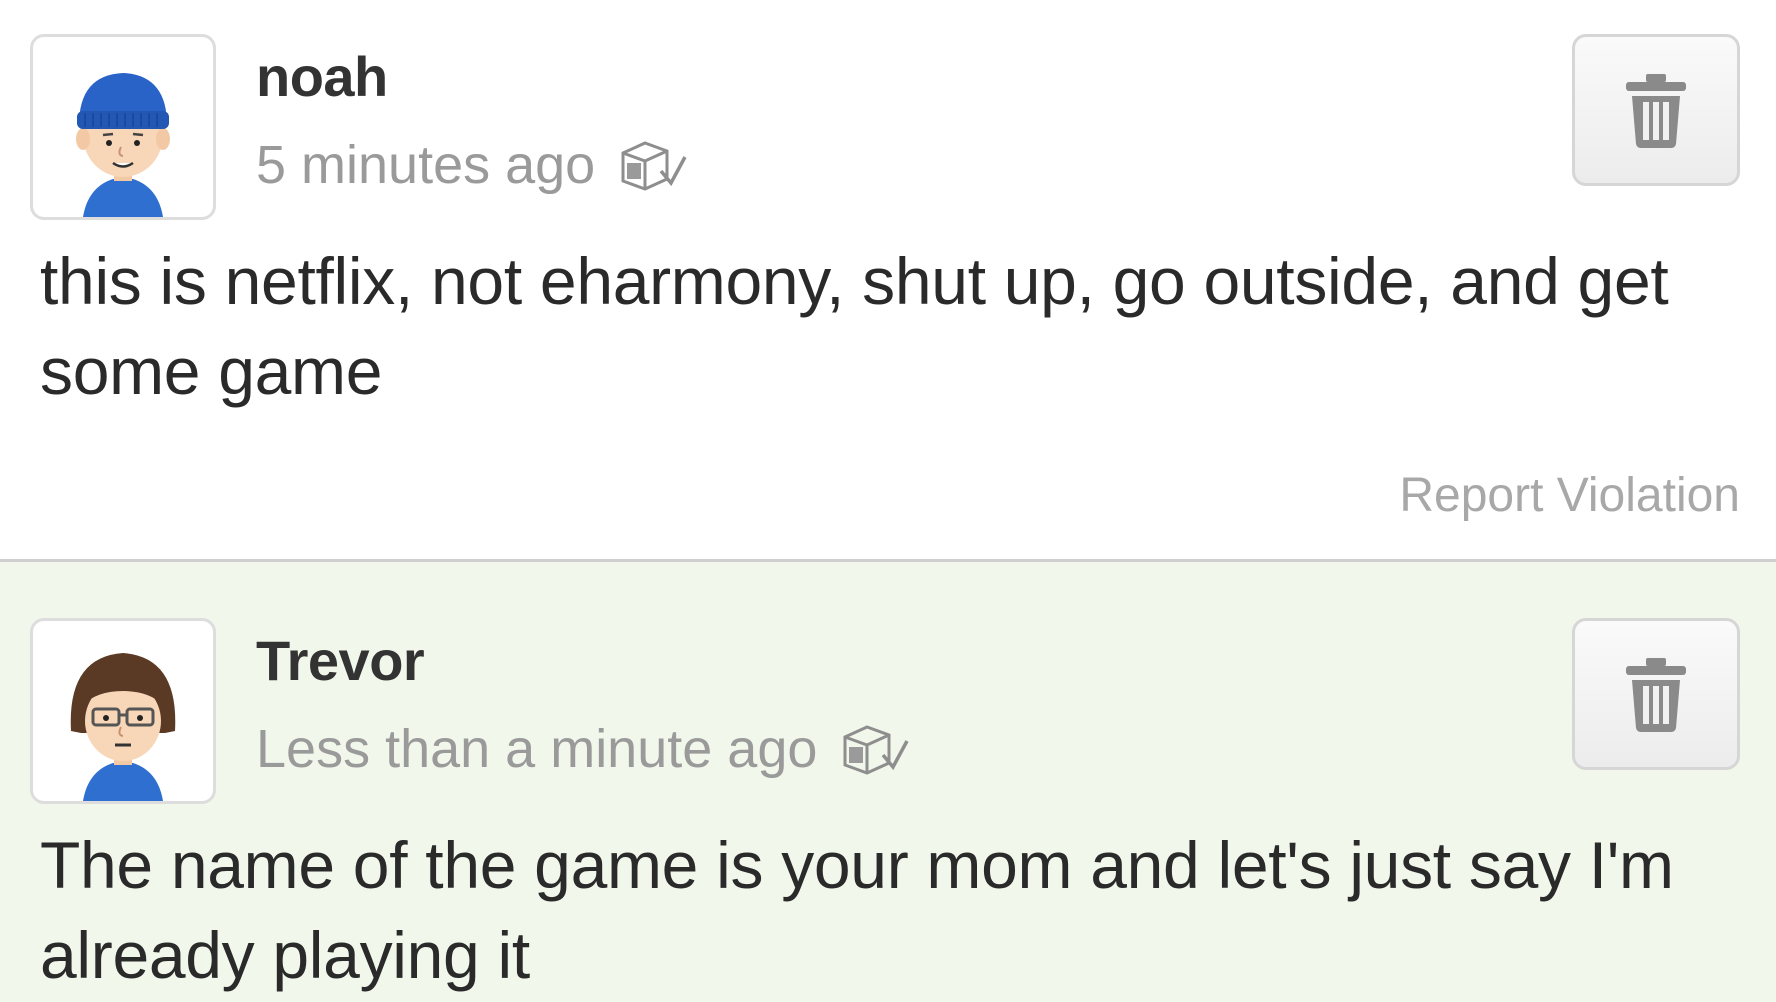 The image size is (1776, 1002). I want to click on username: noah, so click(322, 76).